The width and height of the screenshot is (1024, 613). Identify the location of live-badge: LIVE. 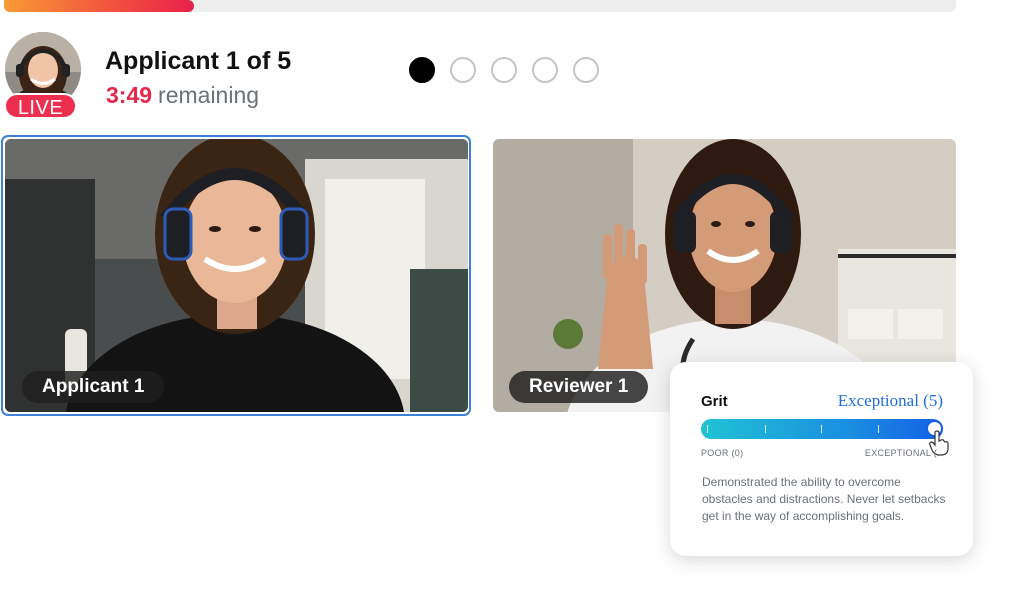
(40, 106).